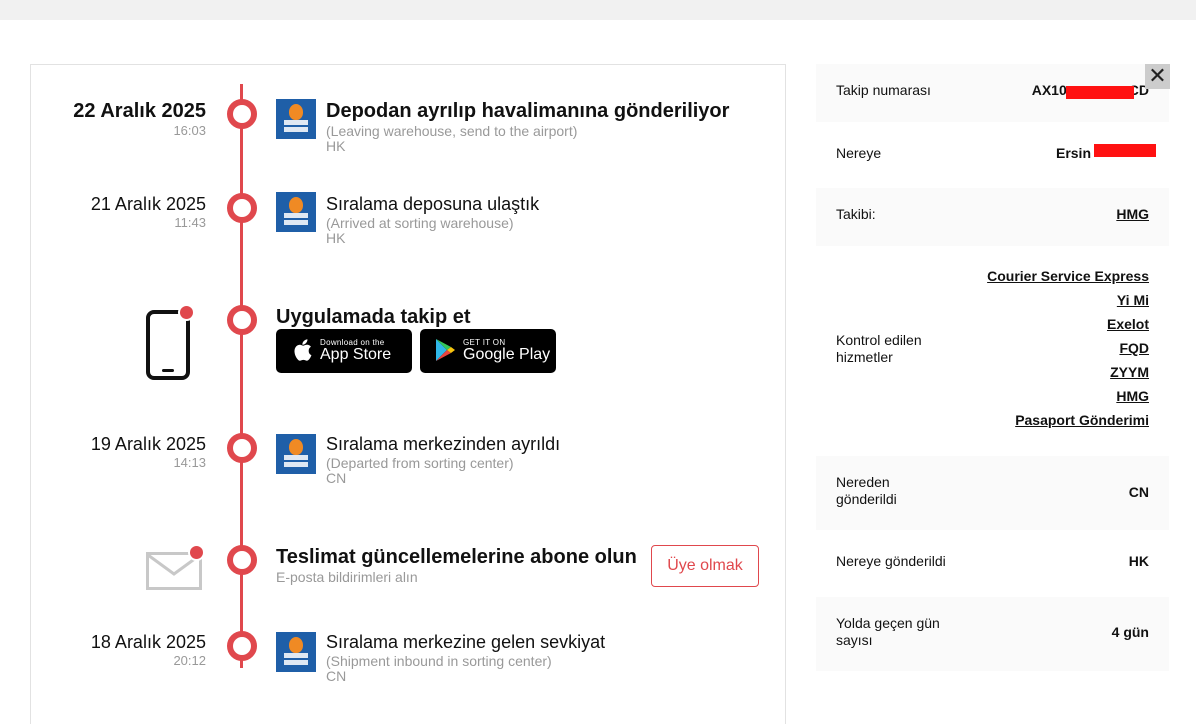 This screenshot has height=724, width=1196. What do you see at coordinates (1133, 300) in the screenshot?
I see `service-link: Yi Mi` at bounding box center [1133, 300].